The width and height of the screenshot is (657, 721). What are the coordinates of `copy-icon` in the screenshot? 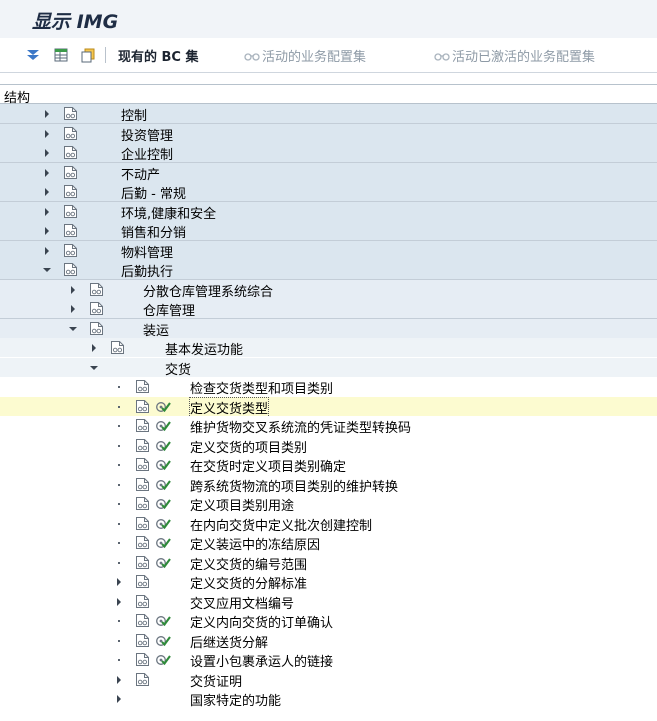 It's located at (88, 55).